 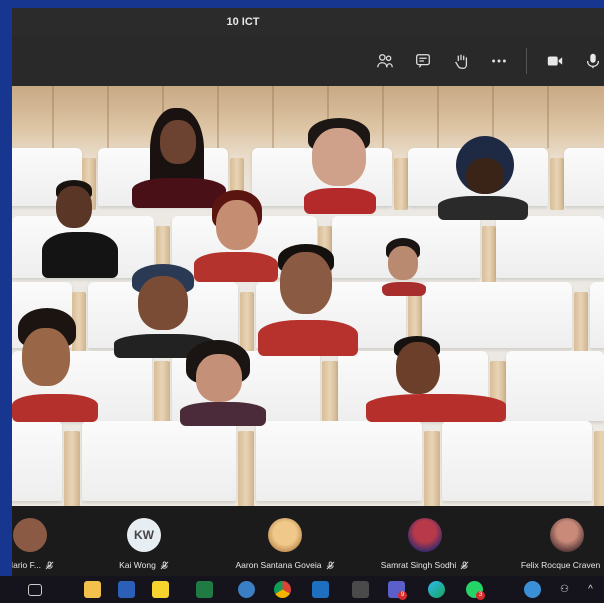 I want to click on participant-tile: Aaron Santana Goveia, so click(x=285, y=541).